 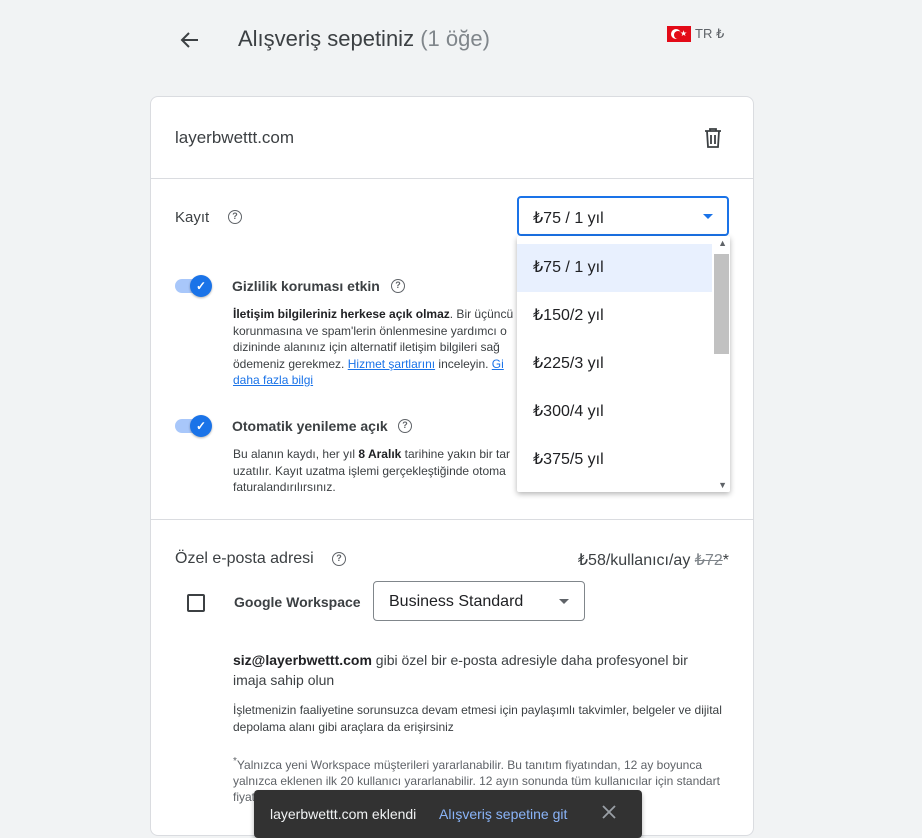 I want to click on scrollbar-thumb, so click(x=721, y=304).